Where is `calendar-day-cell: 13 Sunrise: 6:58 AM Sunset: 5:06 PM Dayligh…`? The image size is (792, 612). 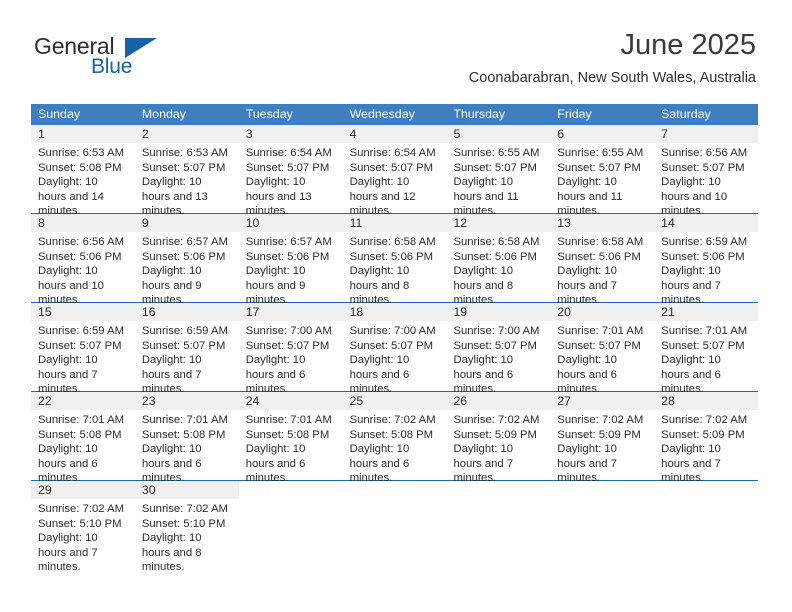
calendar-day-cell: 13 Sunrise: 6:58 AM Sunset: 5:06 PM Dayligh… is located at coordinates (602, 260).